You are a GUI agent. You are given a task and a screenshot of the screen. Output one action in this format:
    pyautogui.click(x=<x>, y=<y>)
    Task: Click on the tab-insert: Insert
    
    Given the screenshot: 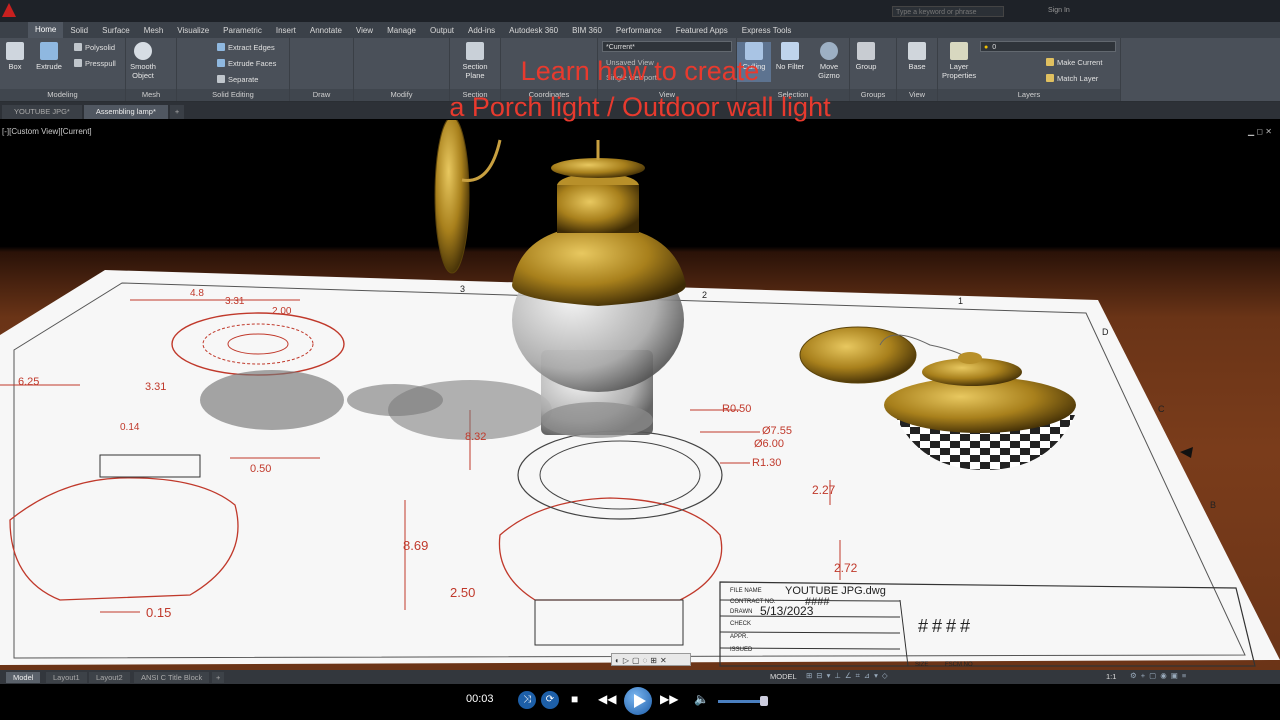 What is the action you would take?
    pyautogui.click(x=286, y=30)
    